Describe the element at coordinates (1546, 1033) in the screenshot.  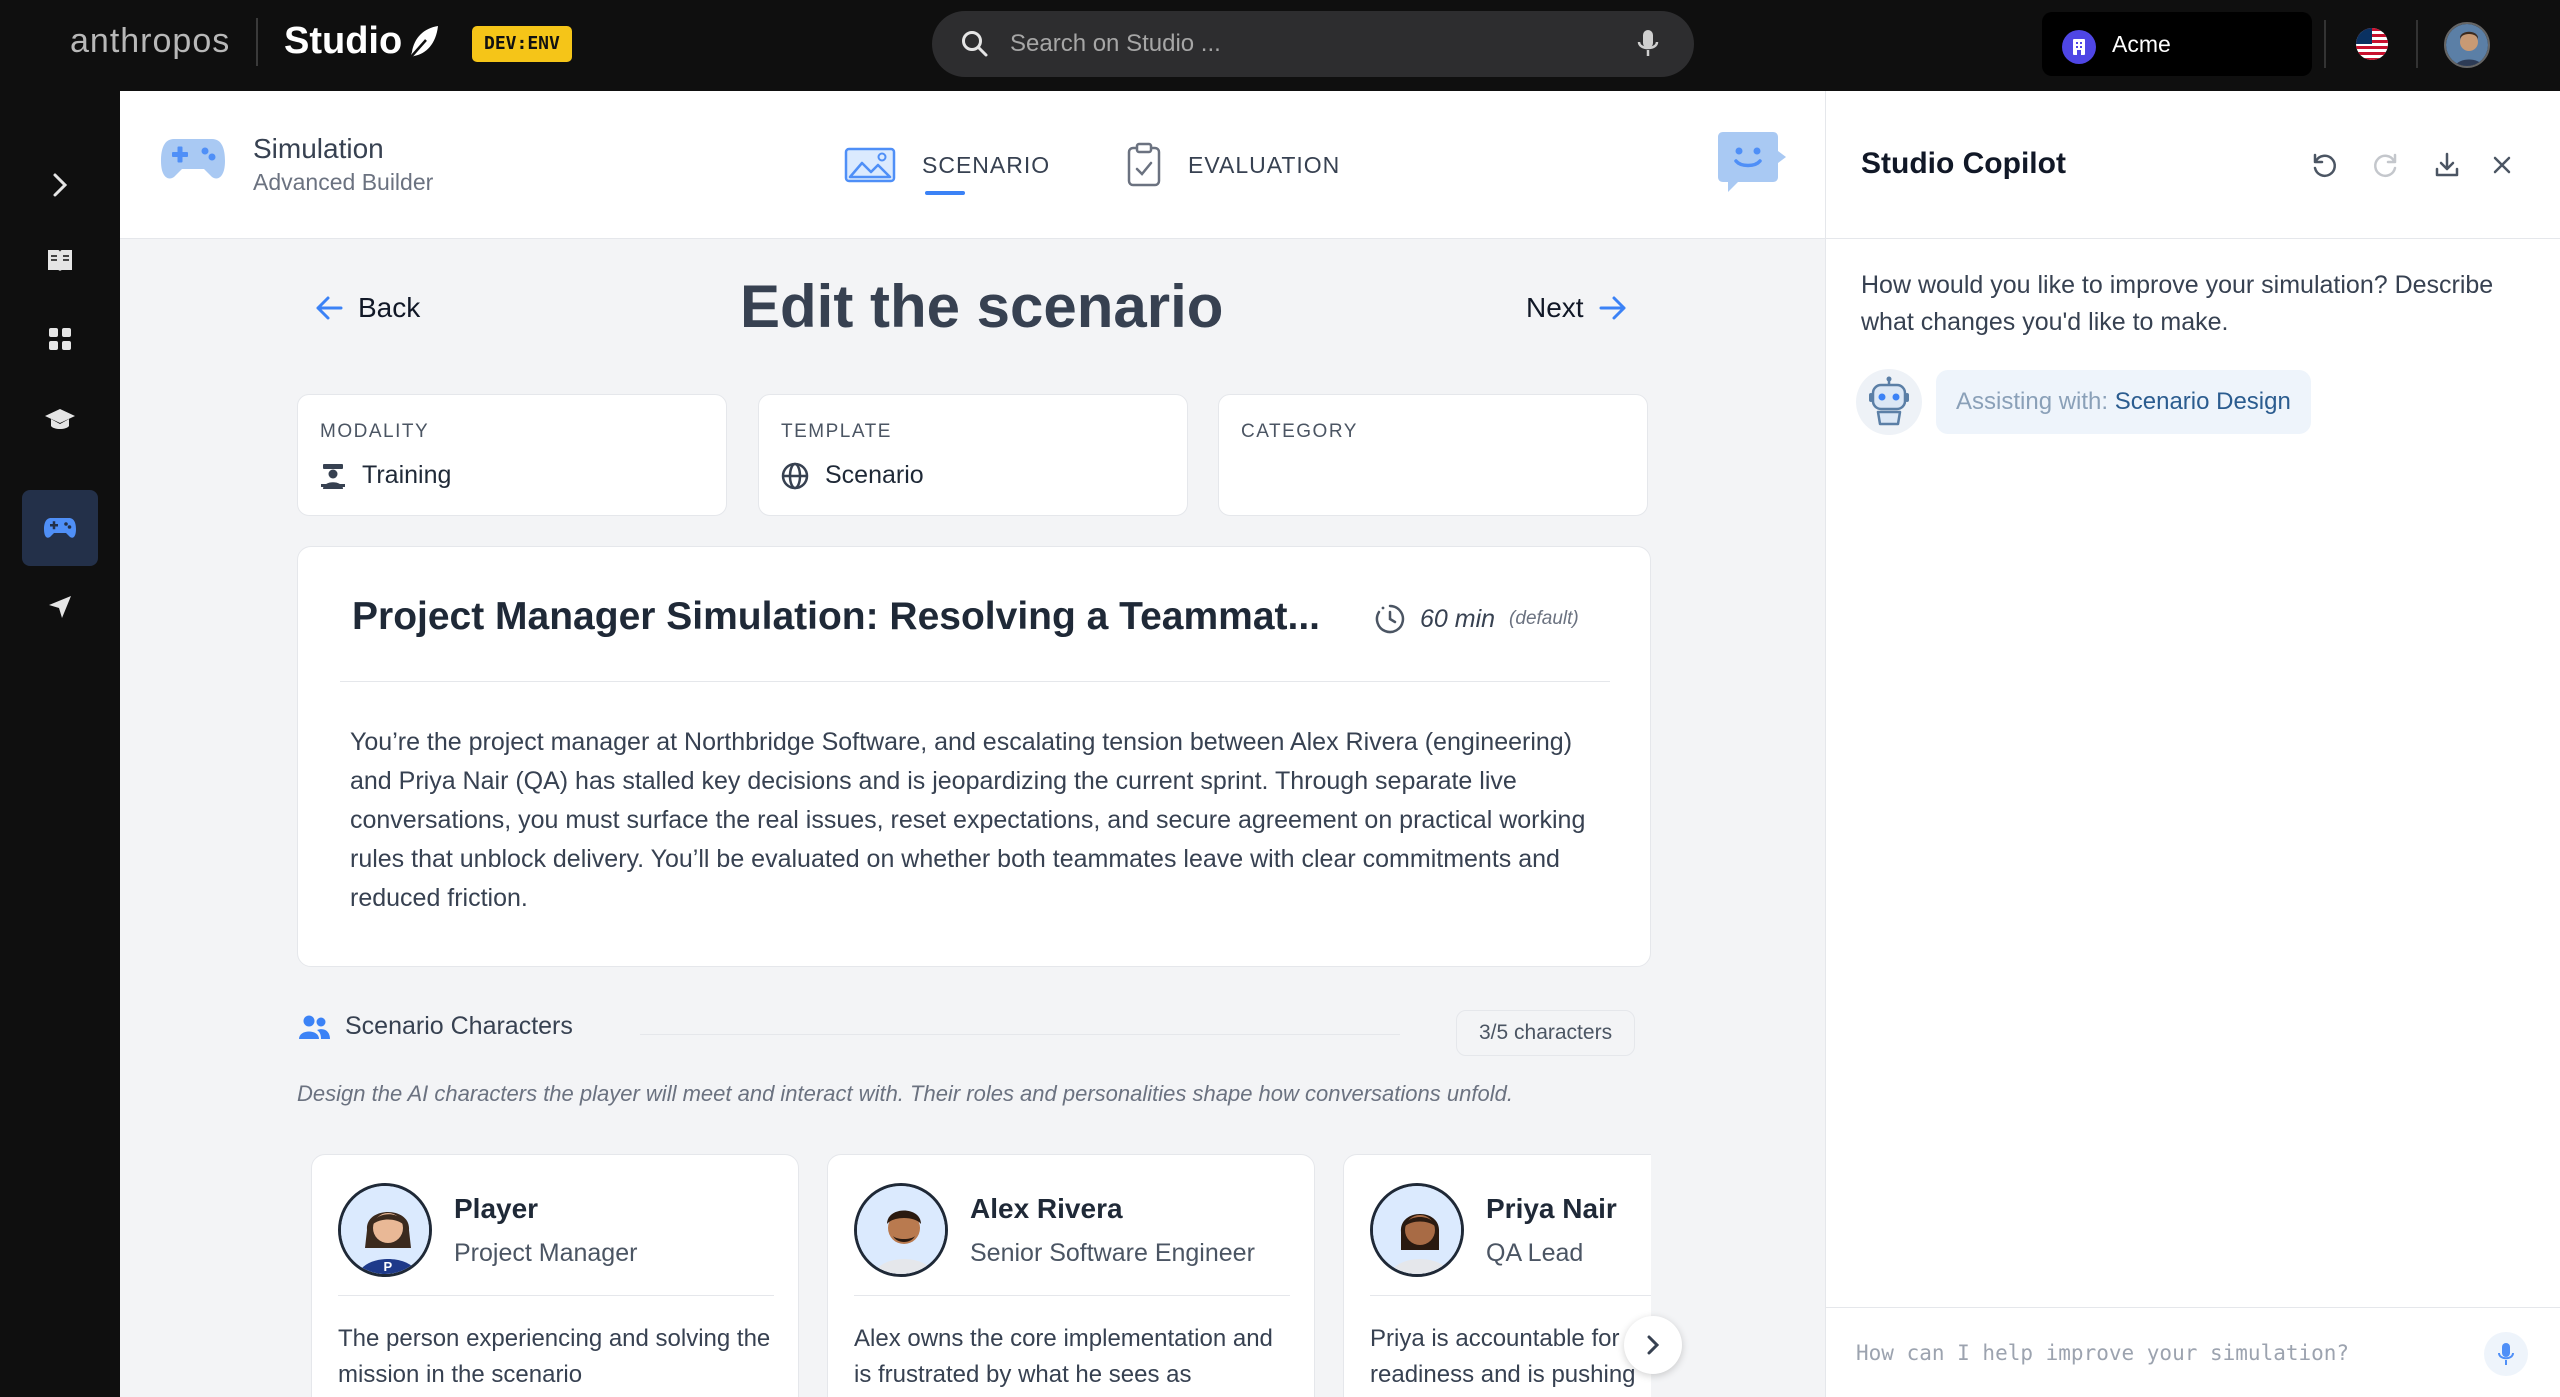
I see `character-count-badge: 3/5 characters` at that location.